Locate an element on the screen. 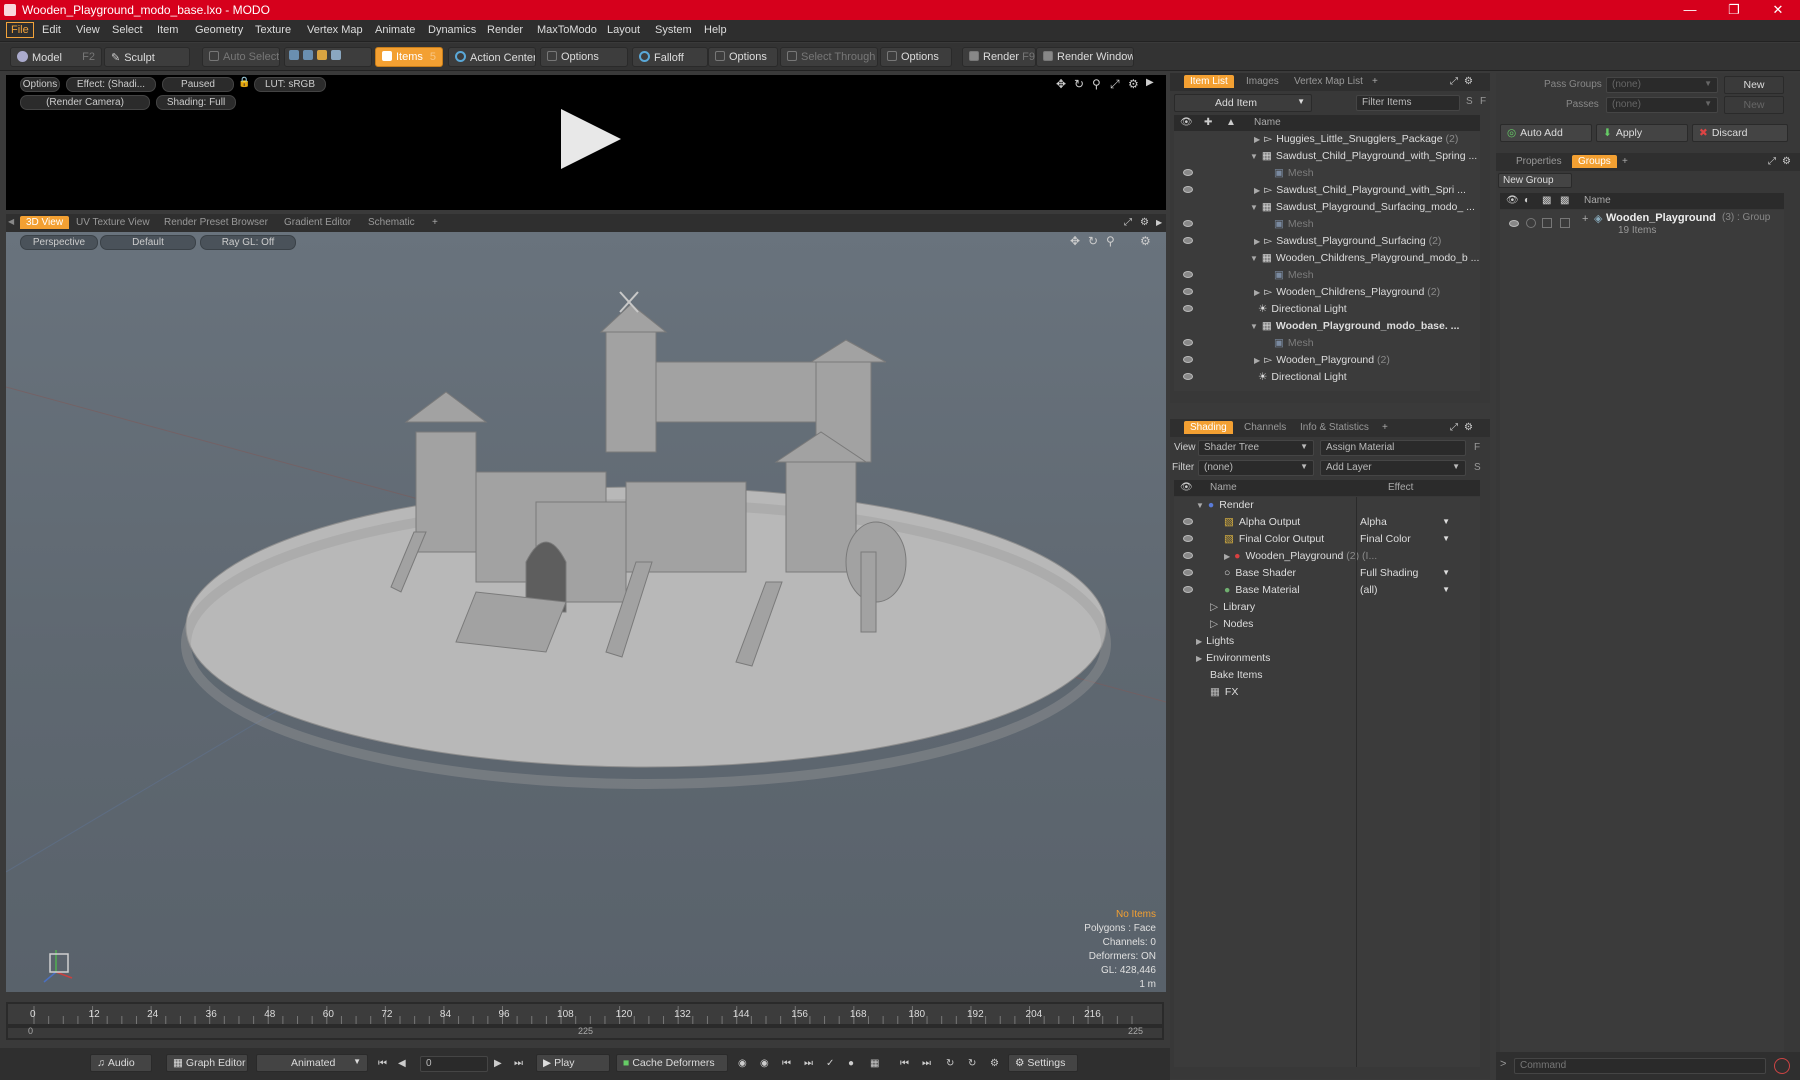 The image size is (1800, 1080). item-list-row: ▣ Mesh is located at coordinates (1327, 343).